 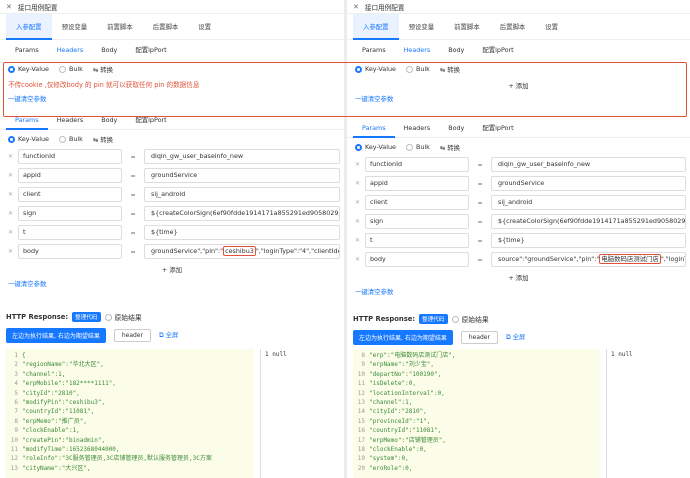 What do you see at coordinates (361, 402) in the screenshot?
I see `line-number: 13` at bounding box center [361, 402].